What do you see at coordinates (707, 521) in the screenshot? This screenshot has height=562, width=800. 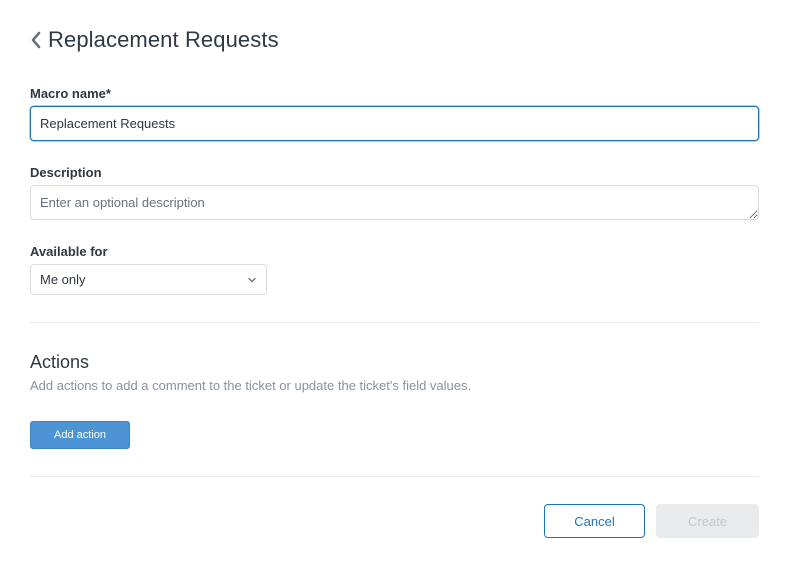 I see `create-button: Create` at bounding box center [707, 521].